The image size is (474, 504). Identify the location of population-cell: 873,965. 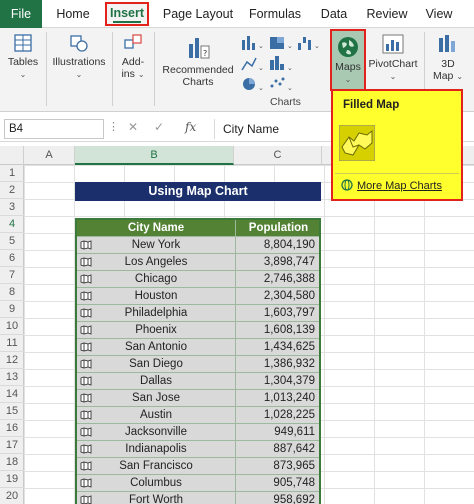
(278, 466).